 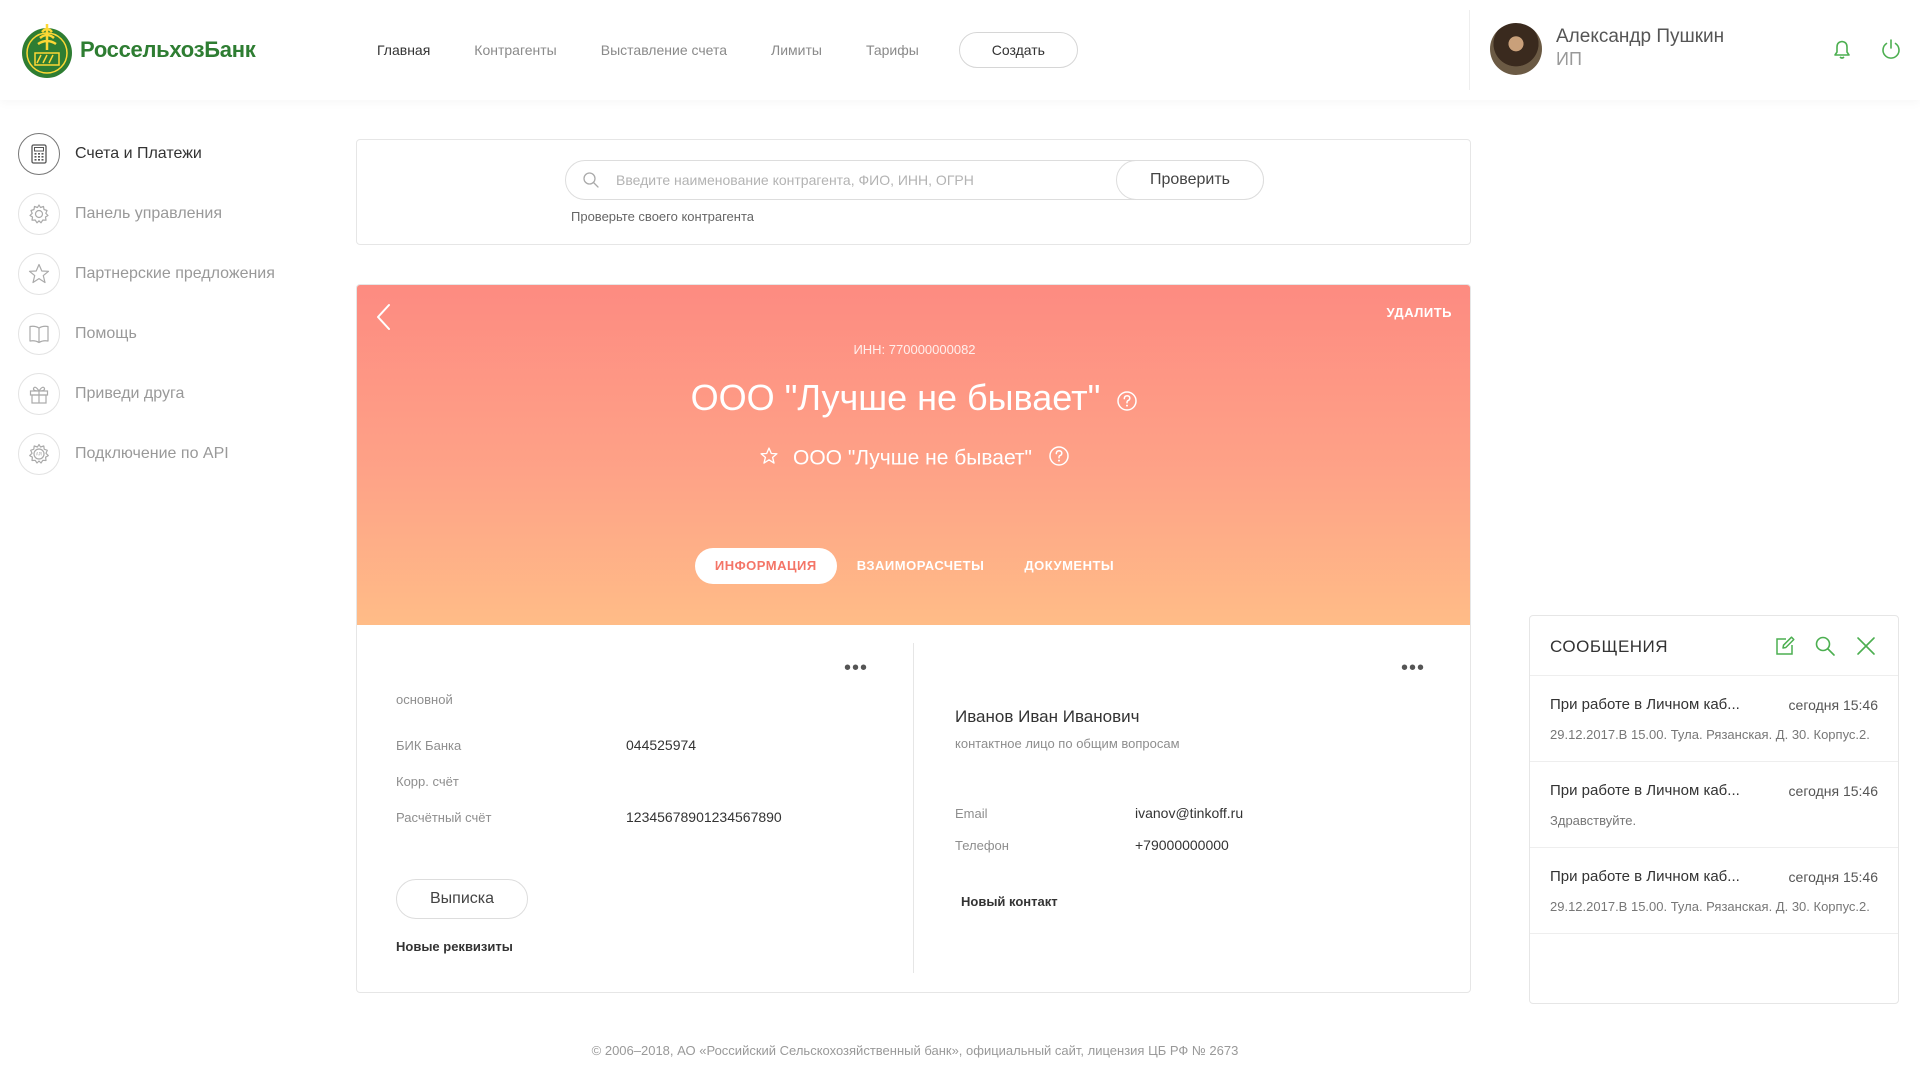 What do you see at coordinates (1516, 49) in the screenshot?
I see `avatar` at bounding box center [1516, 49].